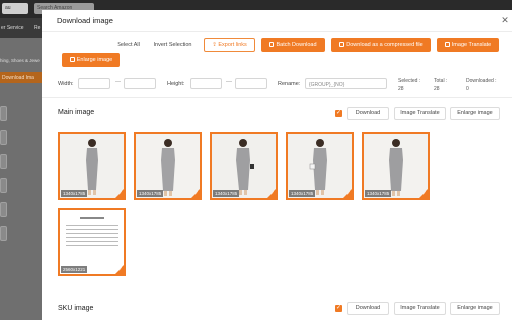 The image size is (512, 320). What do you see at coordinates (92, 218) in the screenshot?
I see `size-chart-title` at bounding box center [92, 218].